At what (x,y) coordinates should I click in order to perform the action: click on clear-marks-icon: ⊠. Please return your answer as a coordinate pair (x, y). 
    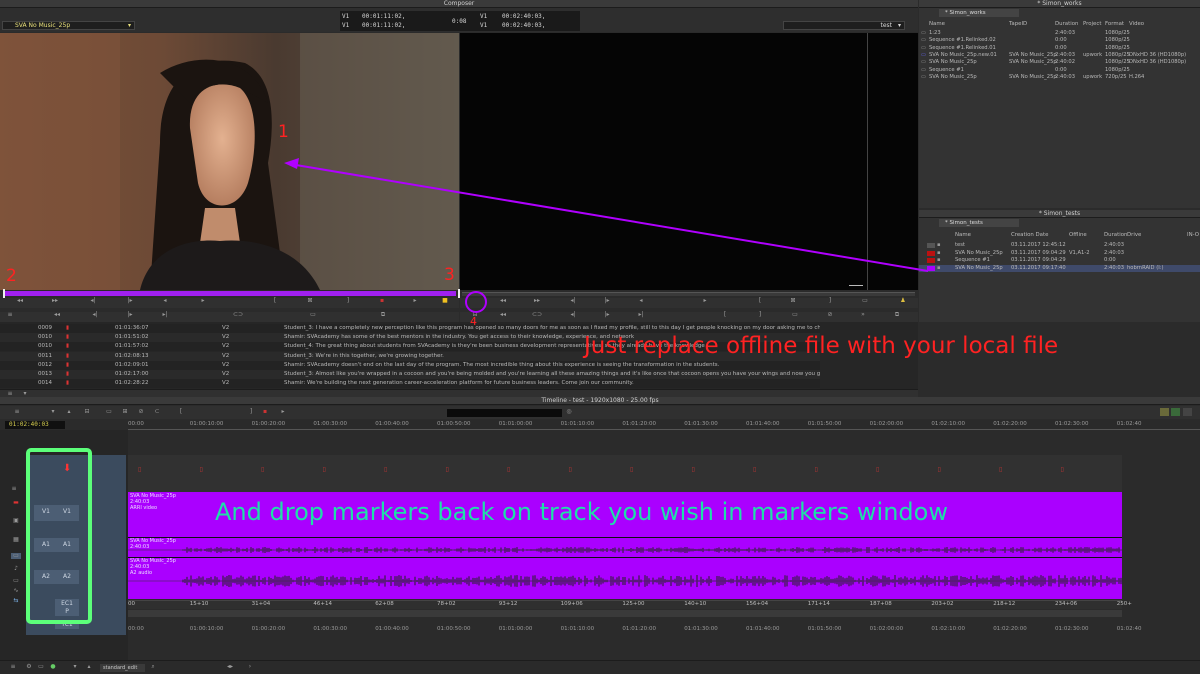
    Looking at the image, I should click on (310, 301).